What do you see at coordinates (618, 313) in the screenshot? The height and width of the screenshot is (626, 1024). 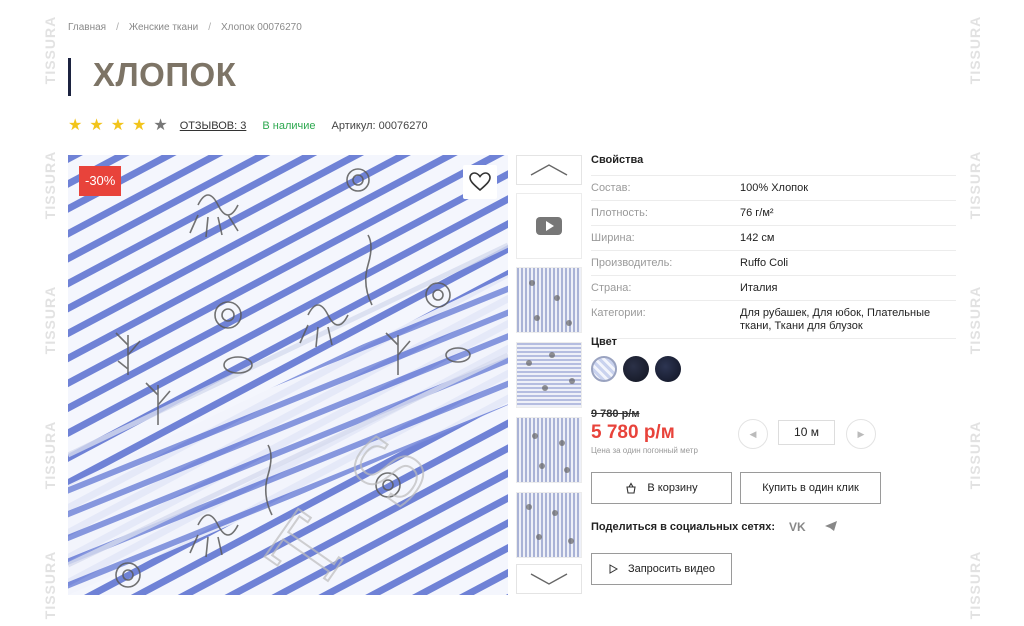 I see `property-key: Категории:` at bounding box center [618, 313].